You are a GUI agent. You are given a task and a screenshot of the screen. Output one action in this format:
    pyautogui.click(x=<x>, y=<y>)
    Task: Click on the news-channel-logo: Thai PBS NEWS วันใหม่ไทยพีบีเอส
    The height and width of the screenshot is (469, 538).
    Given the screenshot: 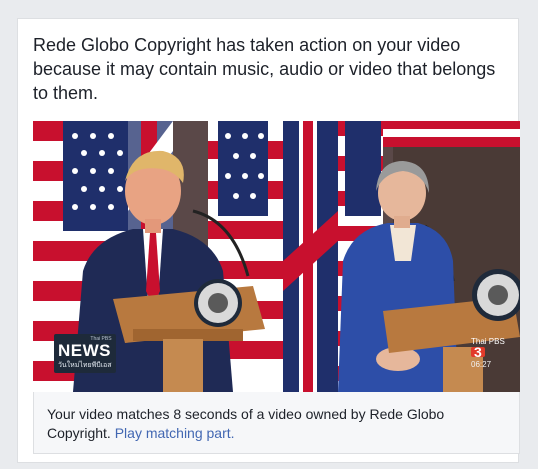 What is the action you would take?
    pyautogui.click(x=85, y=353)
    